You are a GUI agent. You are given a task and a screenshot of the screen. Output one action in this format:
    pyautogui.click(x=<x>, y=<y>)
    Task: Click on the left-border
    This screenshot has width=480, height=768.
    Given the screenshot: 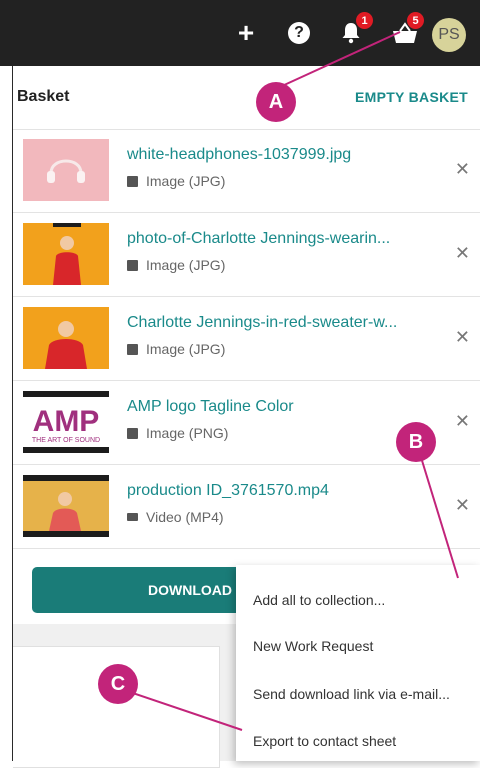 What is the action you would take?
    pyautogui.click(x=6, y=413)
    